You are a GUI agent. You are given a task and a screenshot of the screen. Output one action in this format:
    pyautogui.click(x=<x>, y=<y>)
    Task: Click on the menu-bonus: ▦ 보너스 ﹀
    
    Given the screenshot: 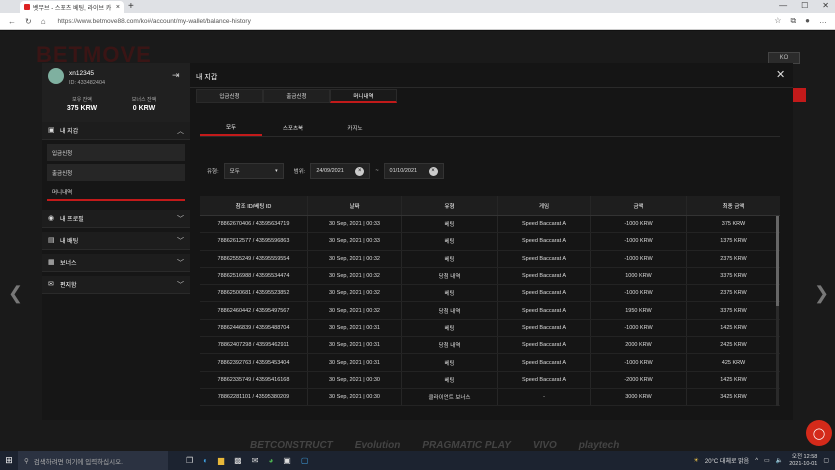 What is the action you would take?
    pyautogui.click(x=116, y=263)
    